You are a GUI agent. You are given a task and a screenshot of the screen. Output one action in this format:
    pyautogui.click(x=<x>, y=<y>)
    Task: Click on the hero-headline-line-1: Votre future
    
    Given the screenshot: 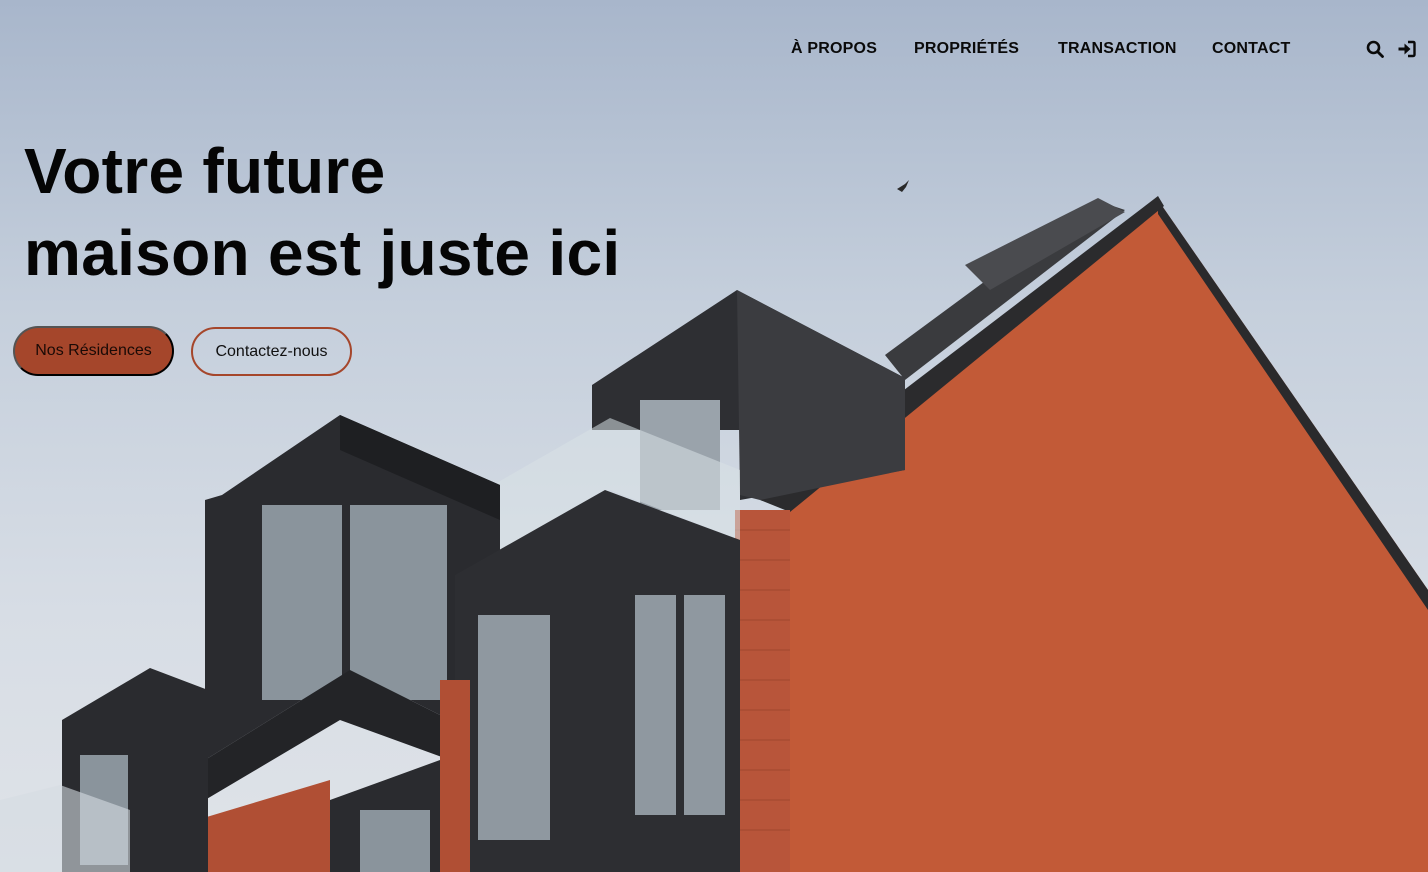 What is the action you would take?
    pyautogui.click(x=205, y=171)
    